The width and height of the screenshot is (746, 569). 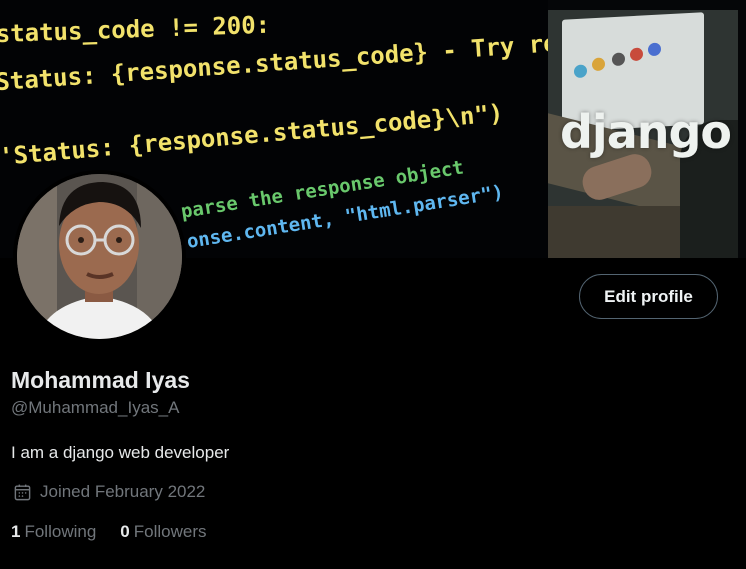 I want to click on following-count: 1, so click(x=16, y=531).